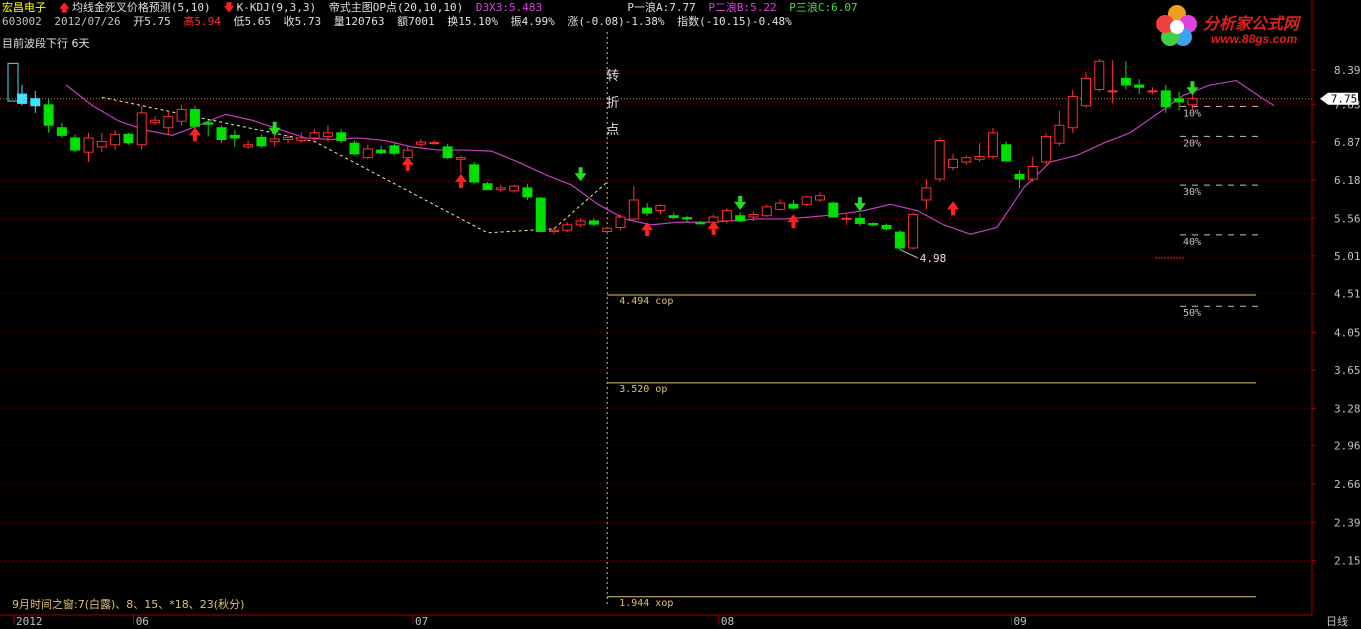 The height and width of the screenshot is (629, 1361). Describe the element at coordinates (1347, 522) in the screenshot. I see `y-tick-label: 2.39` at that location.